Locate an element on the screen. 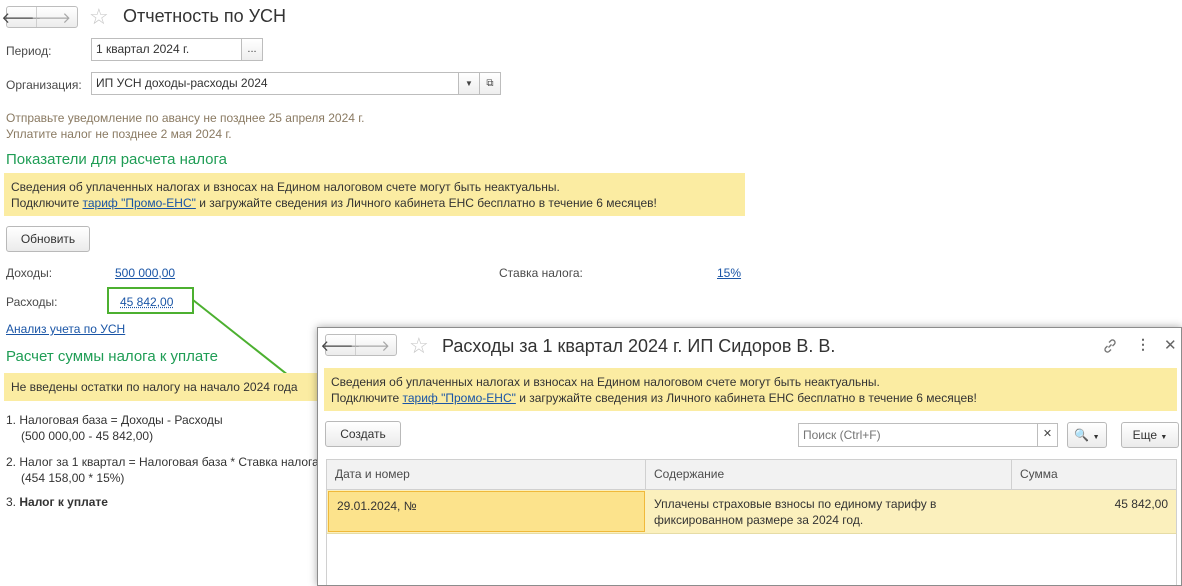 The width and height of the screenshot is (1182, 586). popup-nav-buttons: 🡐 🡒 is located at coordinates (358, 345).